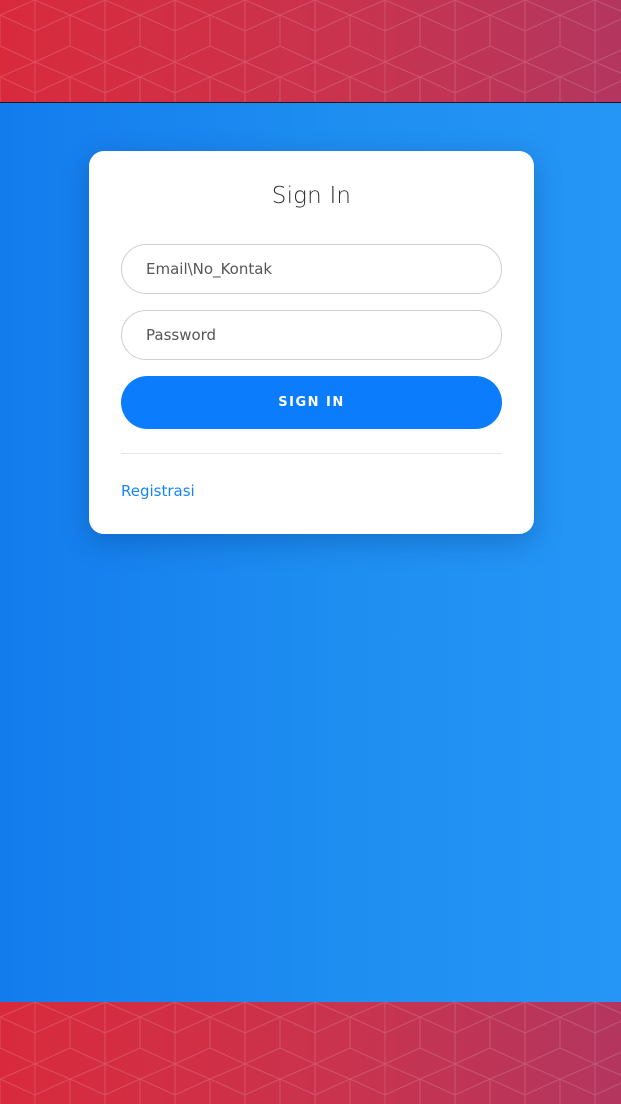 The height and width of the screenshot is (1104, 621). I want to click on signin-button: SIGN IN, so click(311, 402).